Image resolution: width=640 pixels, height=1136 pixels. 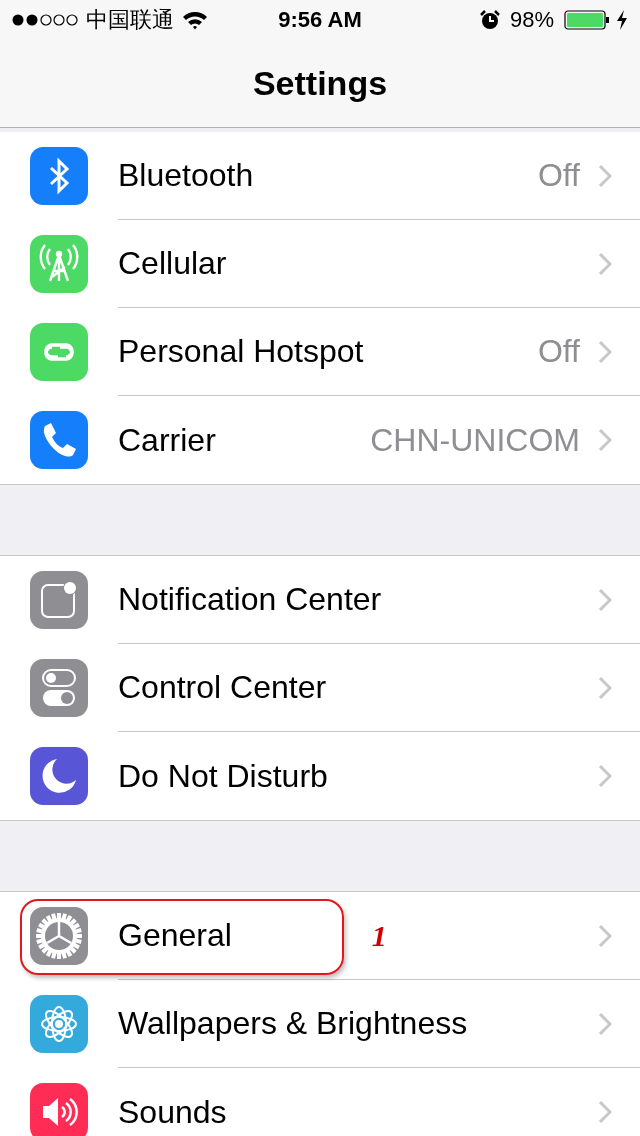 I want to click on settings-row: Carrier CHN-UNICOM, so click(x=320, y=440).